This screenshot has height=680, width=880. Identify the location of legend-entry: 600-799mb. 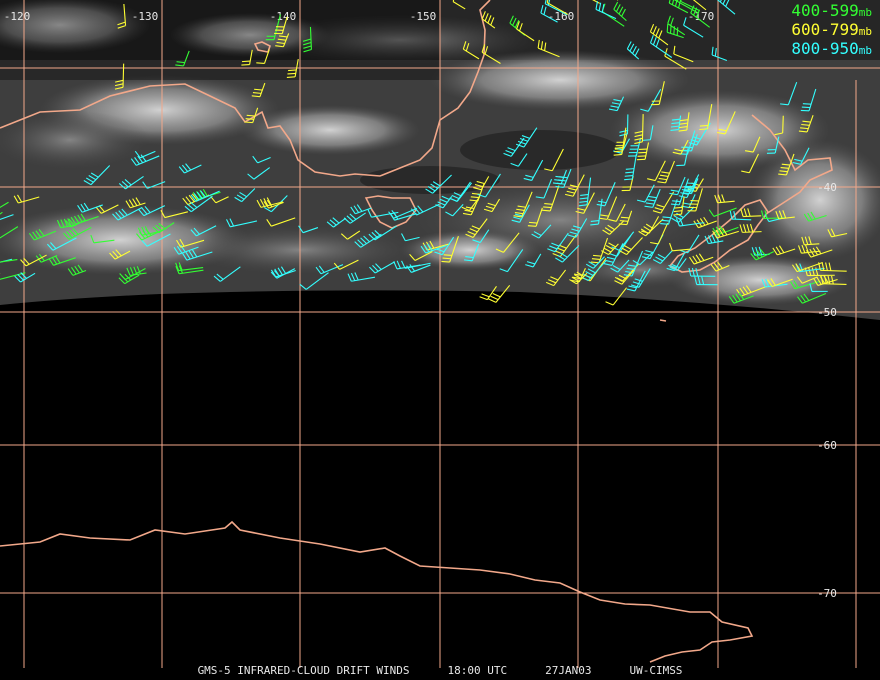
(831, 30).